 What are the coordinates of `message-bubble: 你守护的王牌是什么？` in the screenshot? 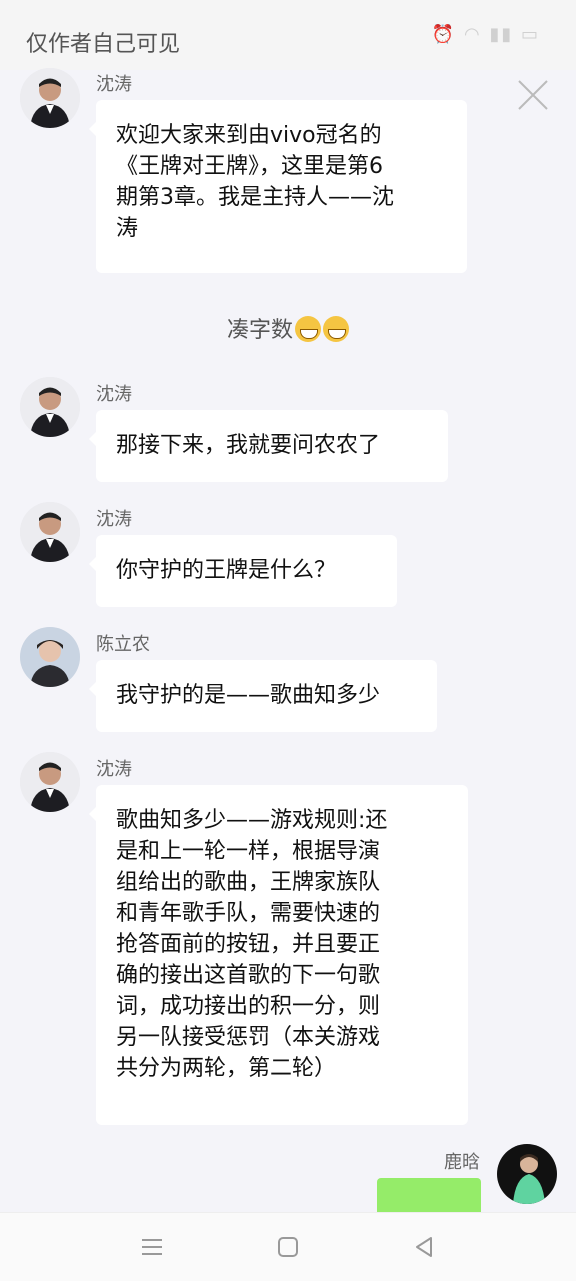 It's located at (243, 571).